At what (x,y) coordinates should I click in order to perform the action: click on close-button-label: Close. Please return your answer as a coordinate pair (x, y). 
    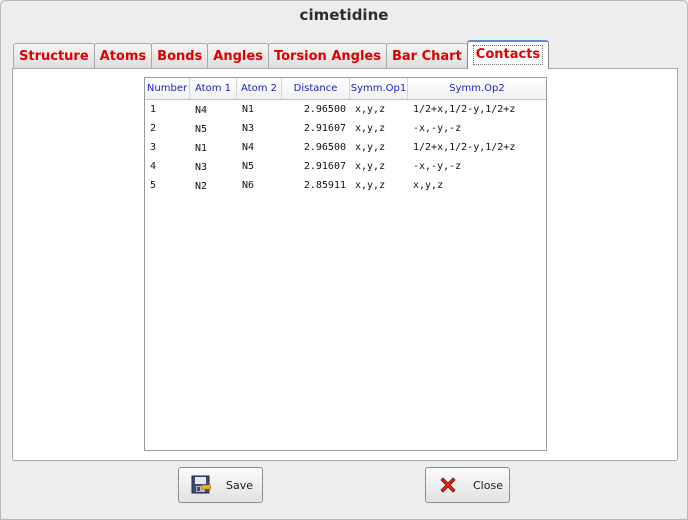
    Looking at the image, I should click on (488, 485).